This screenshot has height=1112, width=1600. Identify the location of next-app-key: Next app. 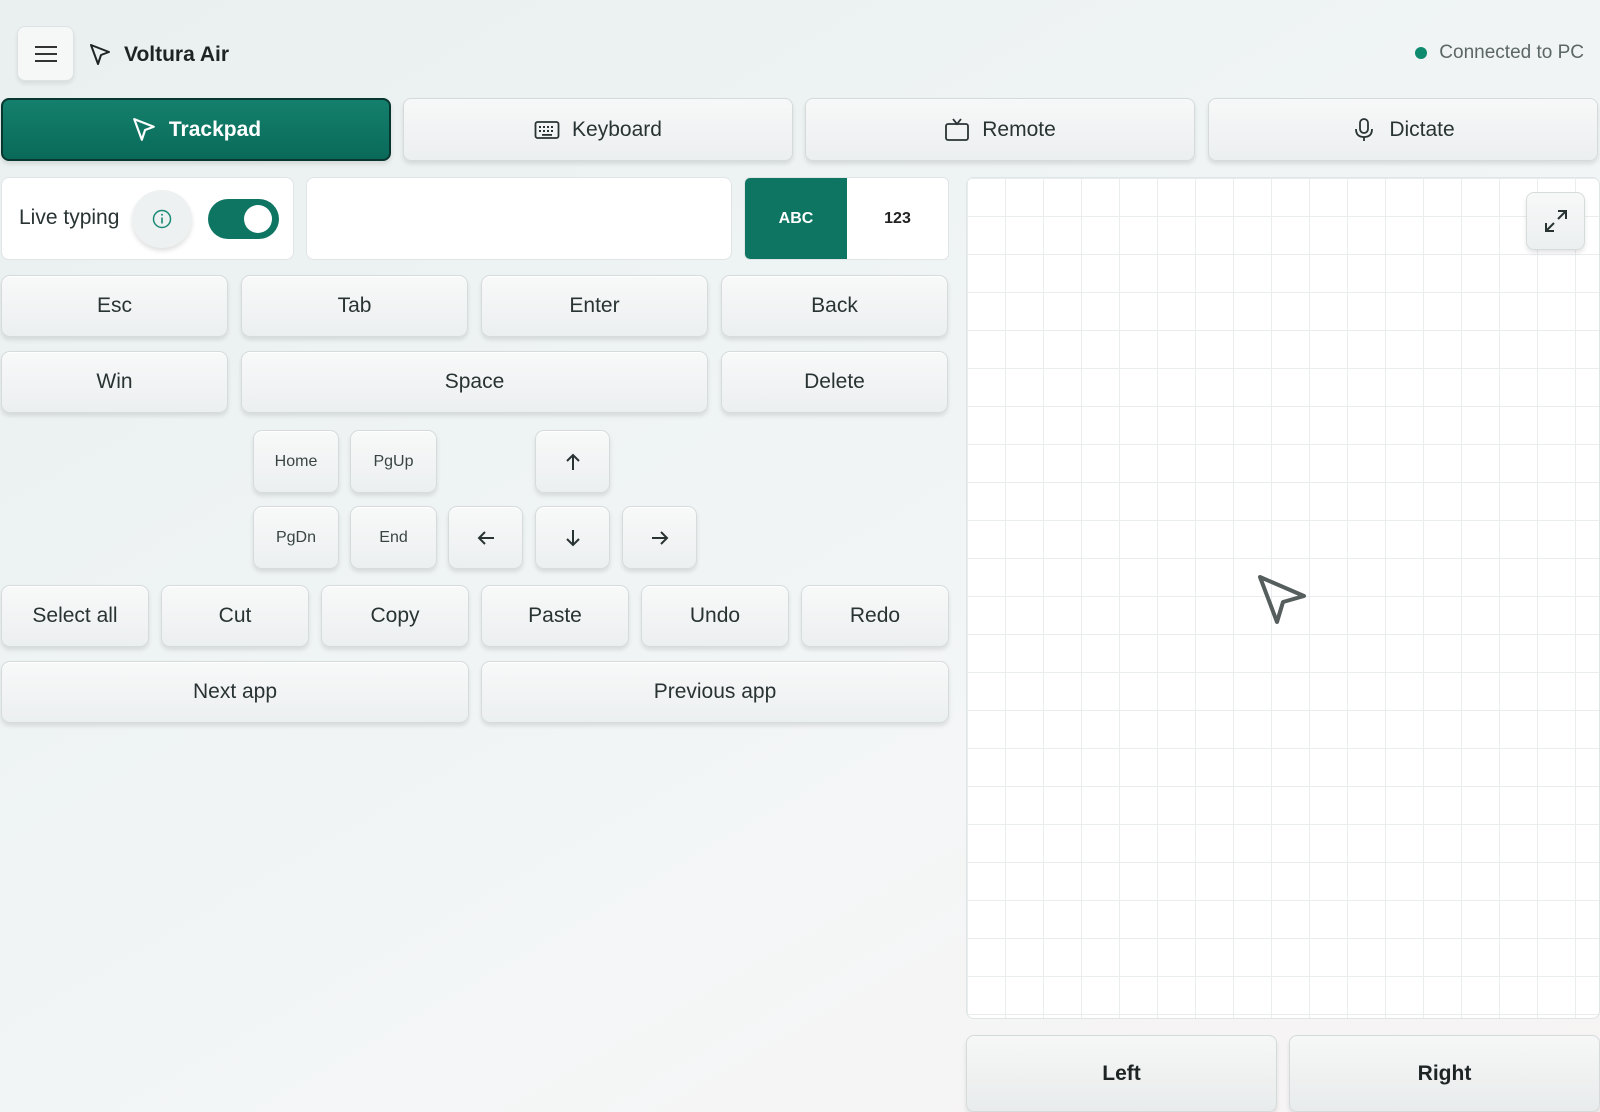
(235, 692).